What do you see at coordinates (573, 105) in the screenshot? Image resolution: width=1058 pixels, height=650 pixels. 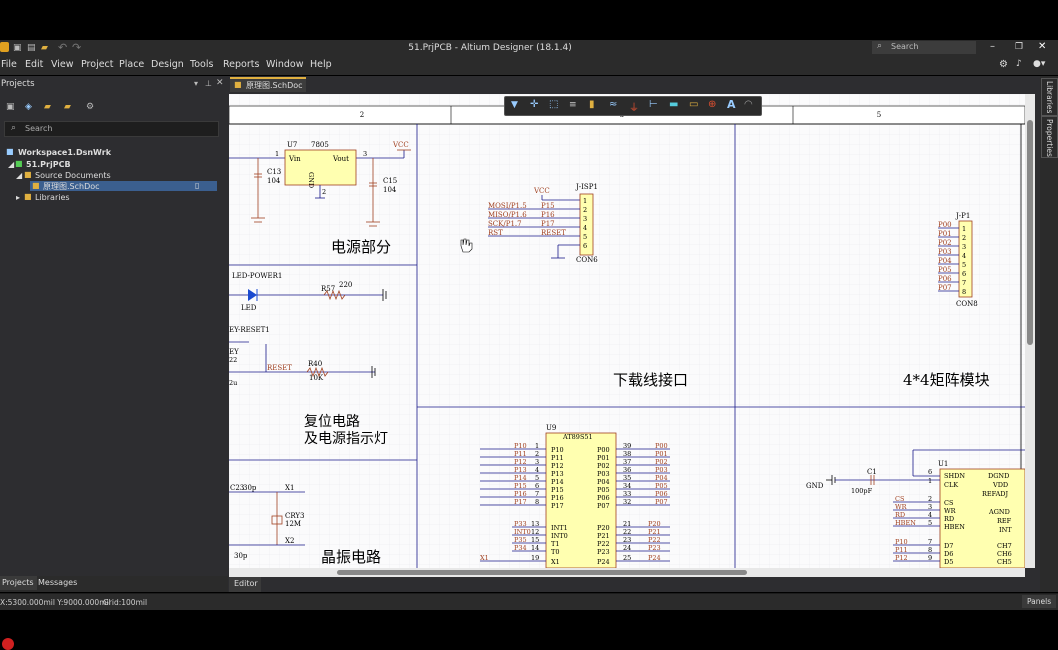 I see `align-icon: ≡` at bounding box center [573, 105].